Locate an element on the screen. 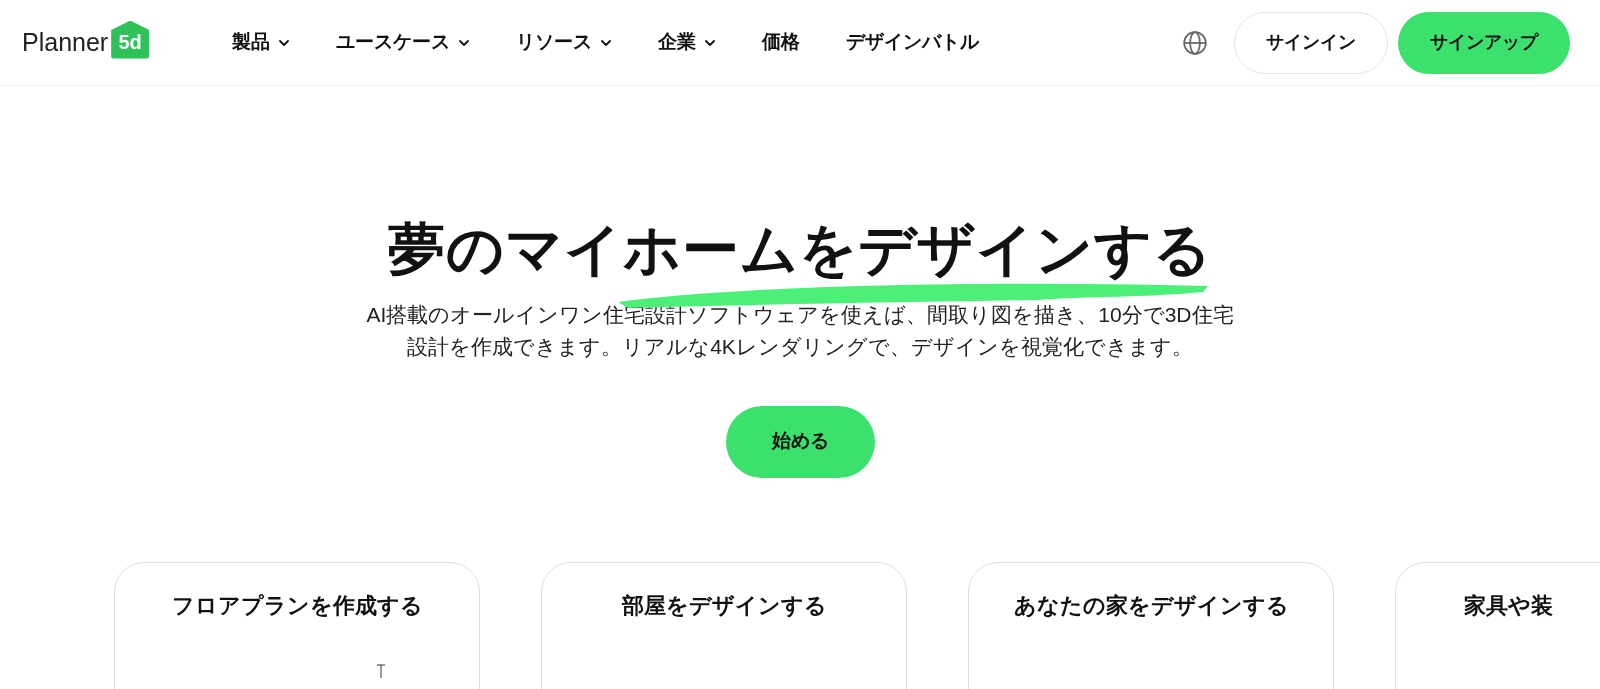  card-title: 部屋をデザインする is located at coordinates (724, 605).